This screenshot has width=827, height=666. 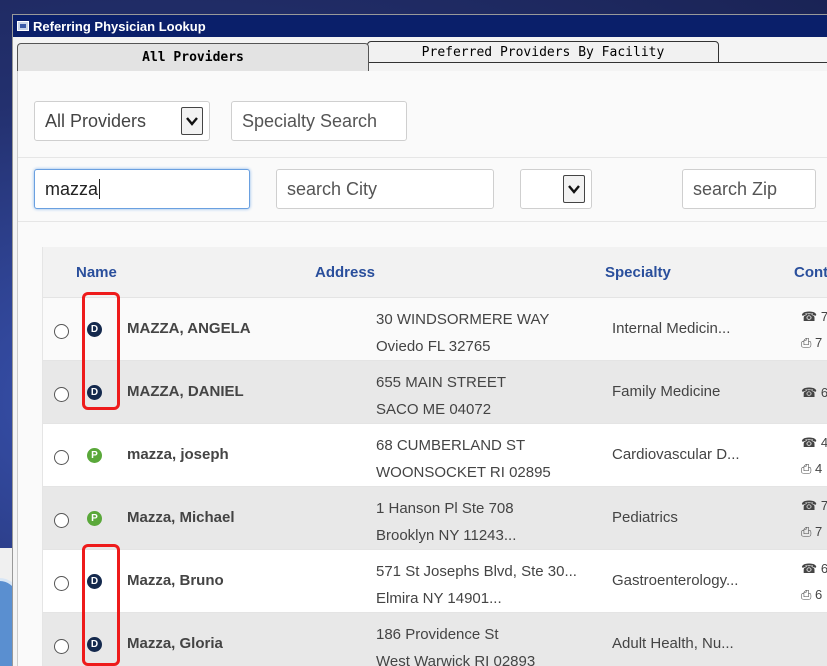 I want to click on provider-name: Mazza, Bruno, so click(x=175, y=580).